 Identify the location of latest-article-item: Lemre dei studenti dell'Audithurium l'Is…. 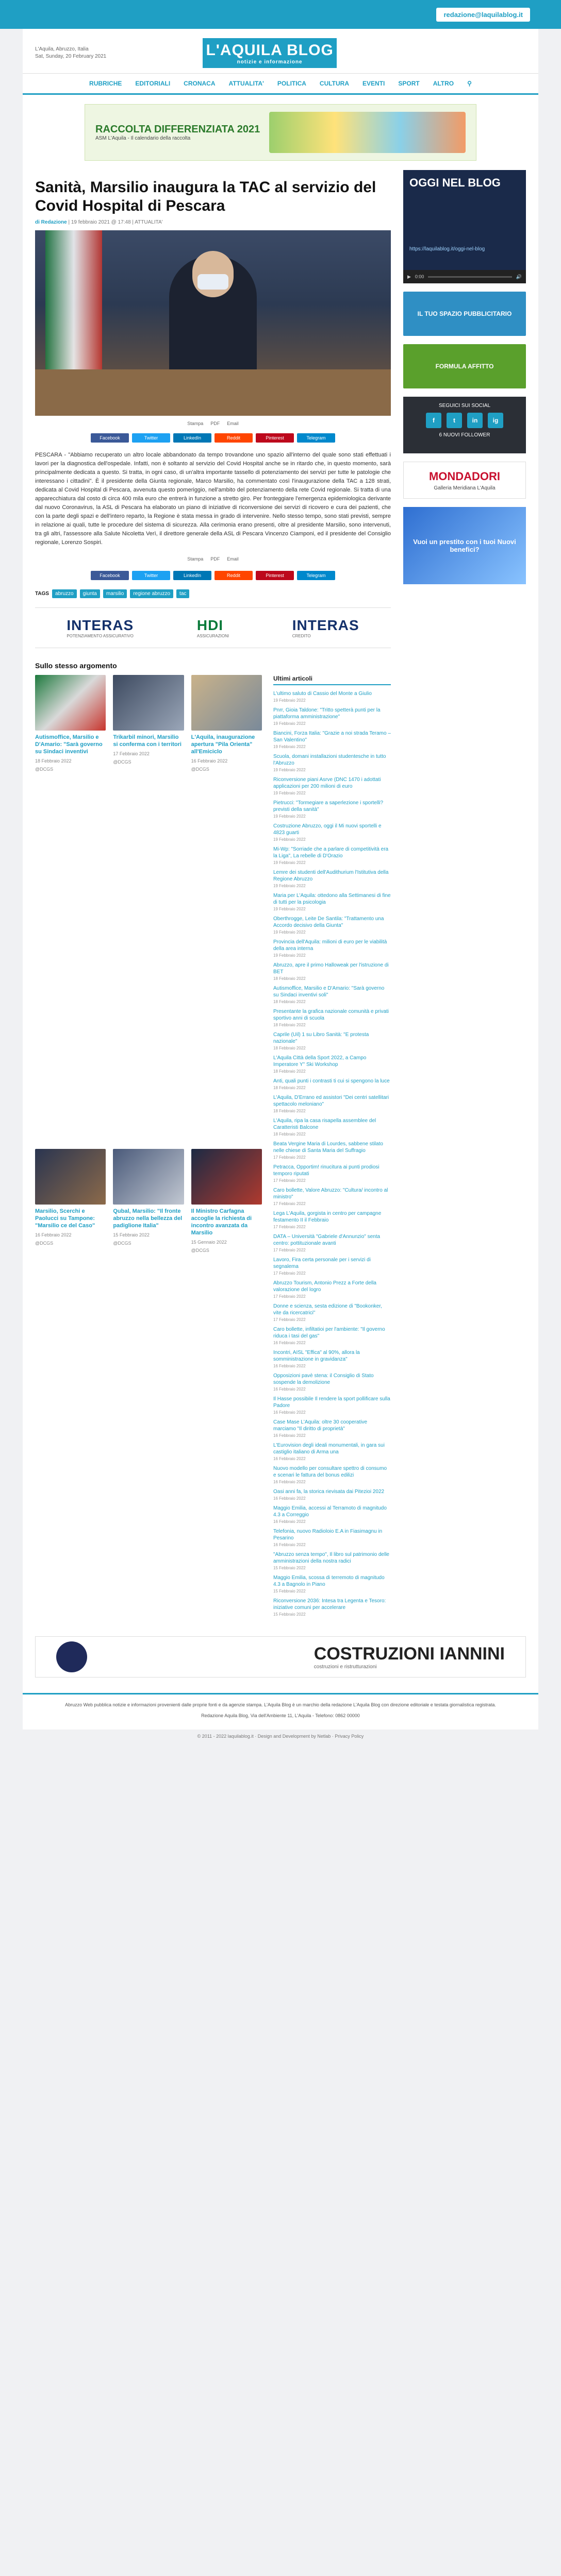
(332, 880).